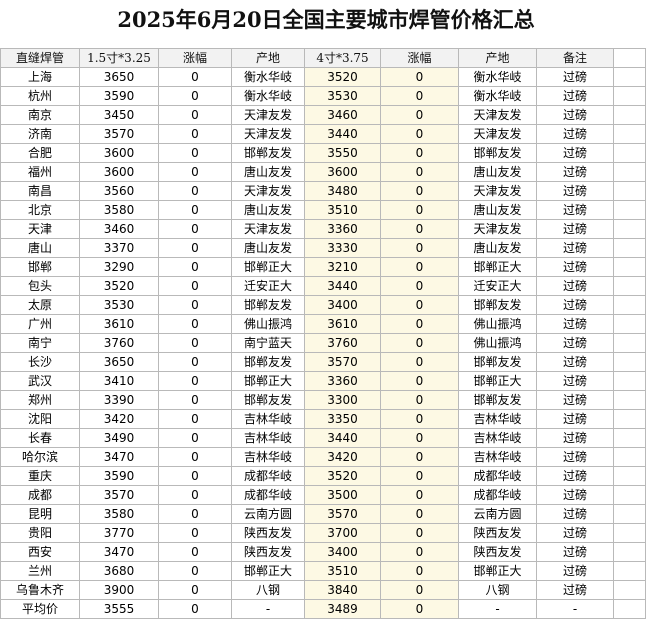 Image resolution: width=652 pixels, height=631 pixels. Describe the element at coordinates (119, 381) in the screenshot. I see `table-cell: 3410` at that location.